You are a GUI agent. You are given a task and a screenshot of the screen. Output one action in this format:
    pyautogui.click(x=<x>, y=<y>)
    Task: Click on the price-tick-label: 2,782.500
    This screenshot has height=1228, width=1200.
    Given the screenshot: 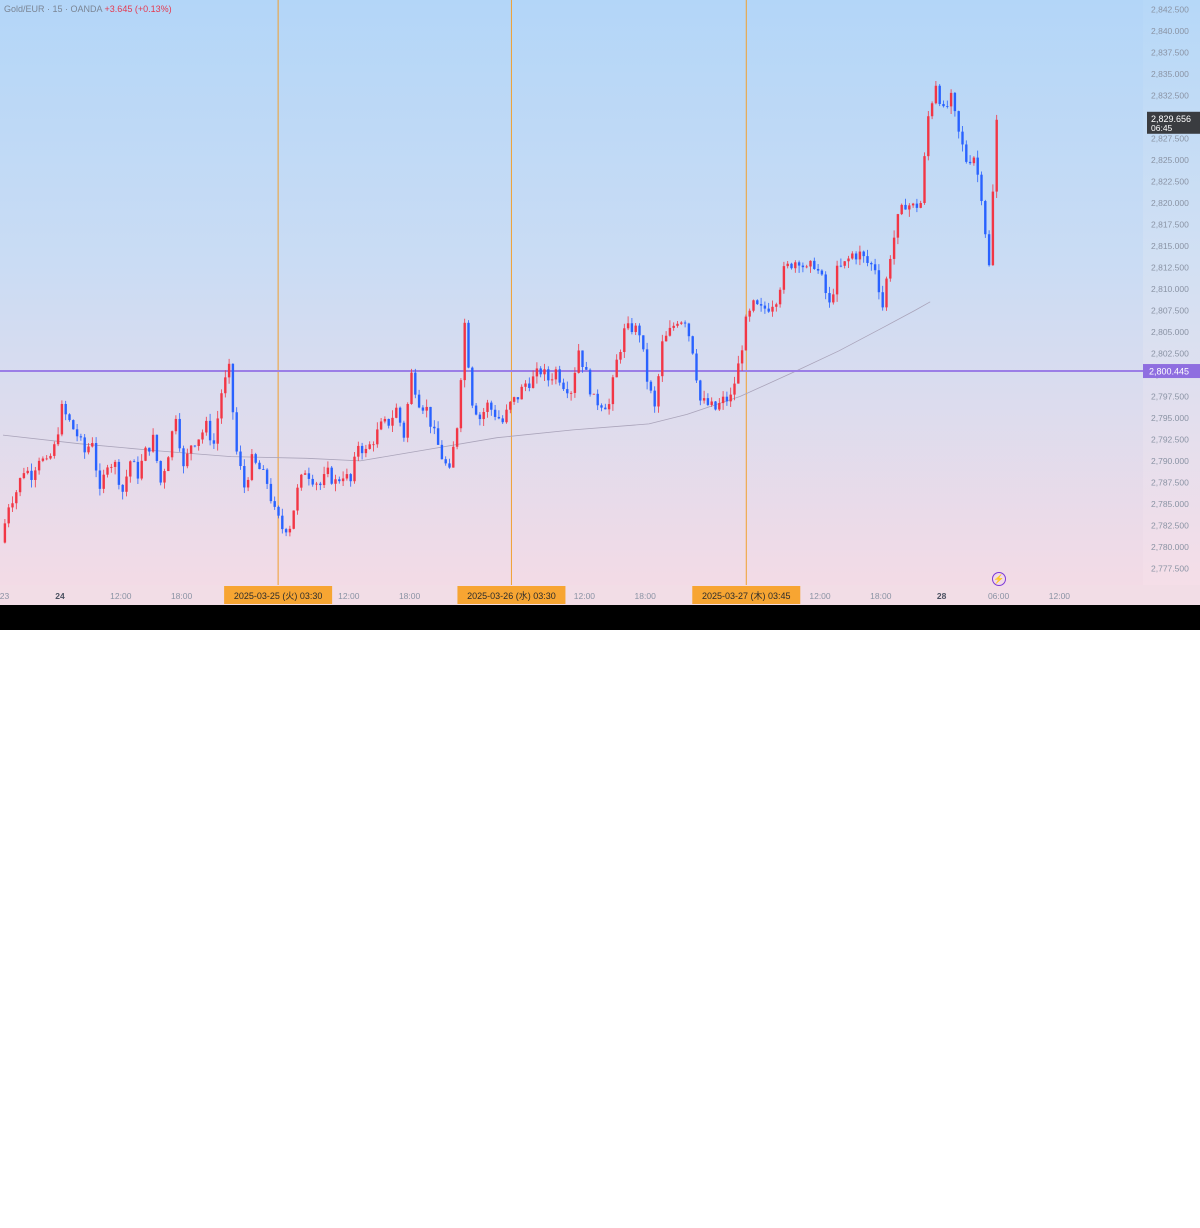 What is the action you would take?
    pyautogui.click(x=1170, y=525)
    